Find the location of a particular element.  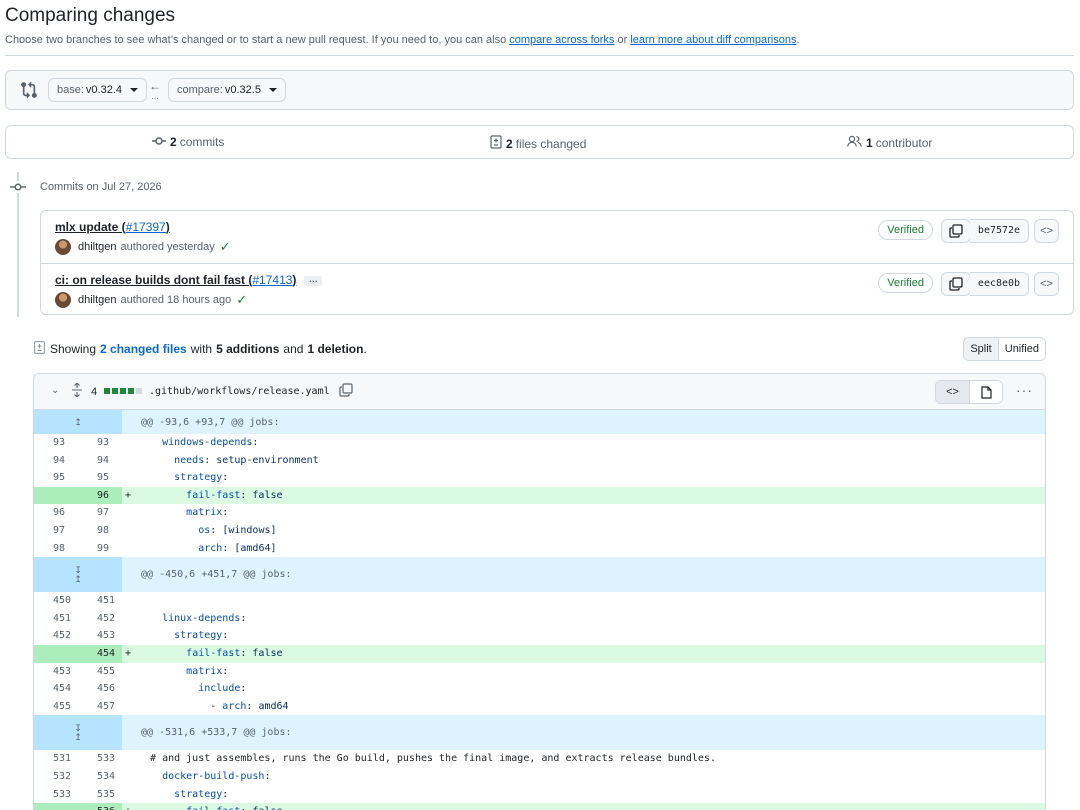

old-line-number: 451 is located at coordinates (54, 619).